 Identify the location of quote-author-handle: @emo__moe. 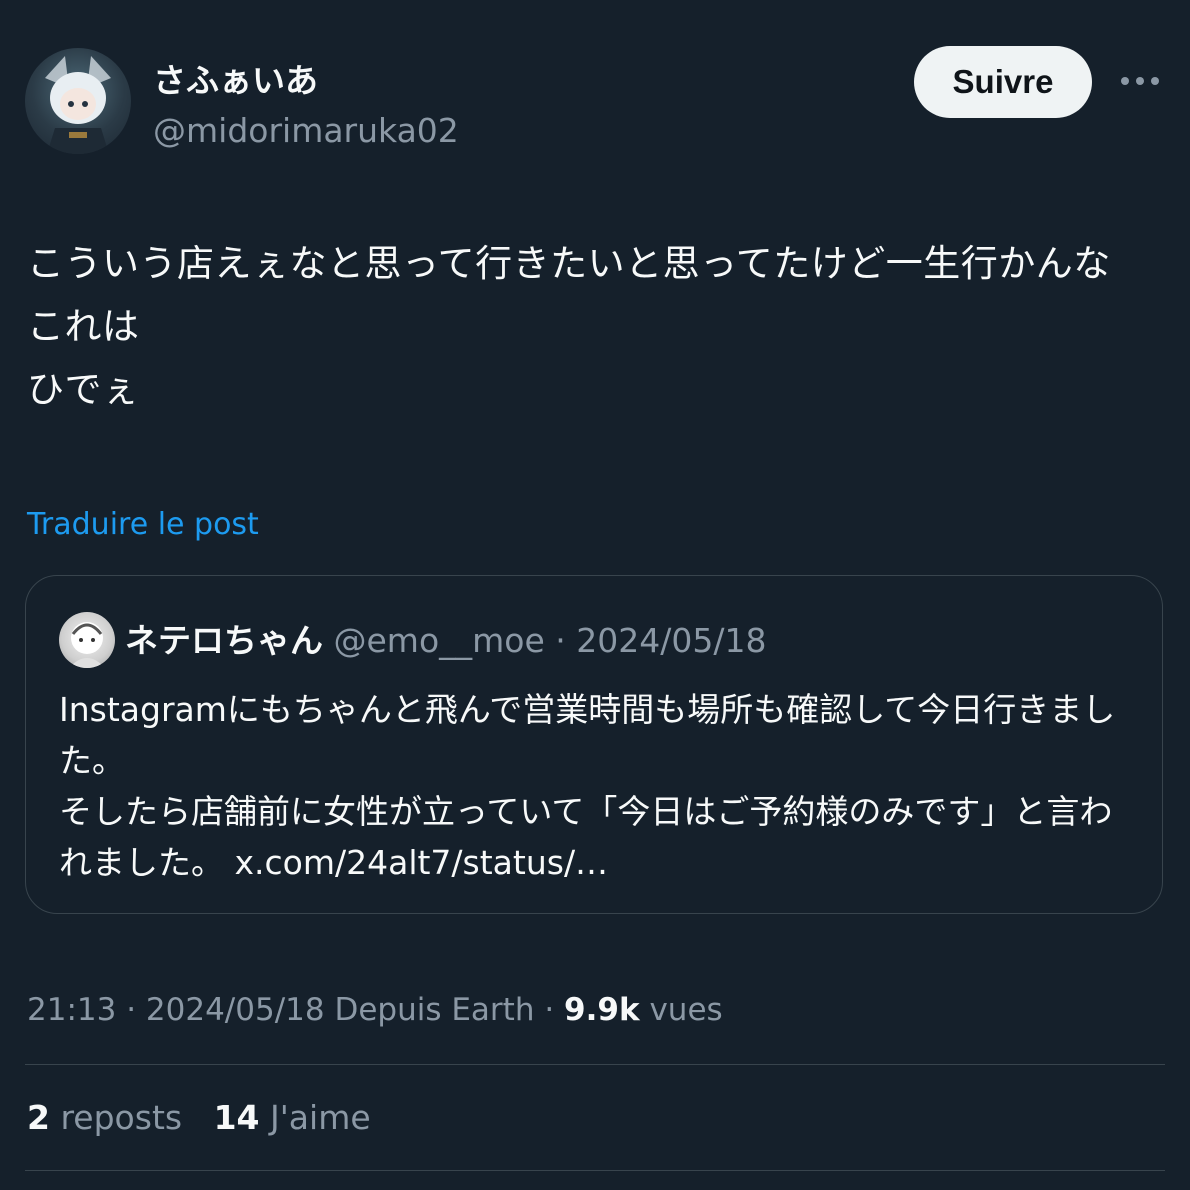
(439, 640).